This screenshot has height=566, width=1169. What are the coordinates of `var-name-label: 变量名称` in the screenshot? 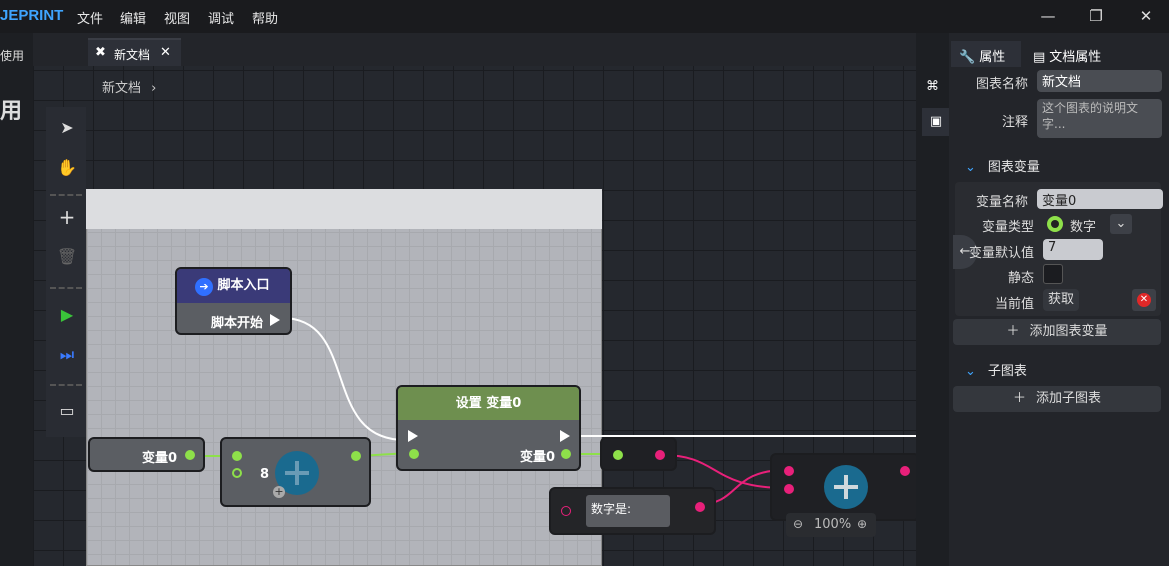 It's located at (1001, 202).